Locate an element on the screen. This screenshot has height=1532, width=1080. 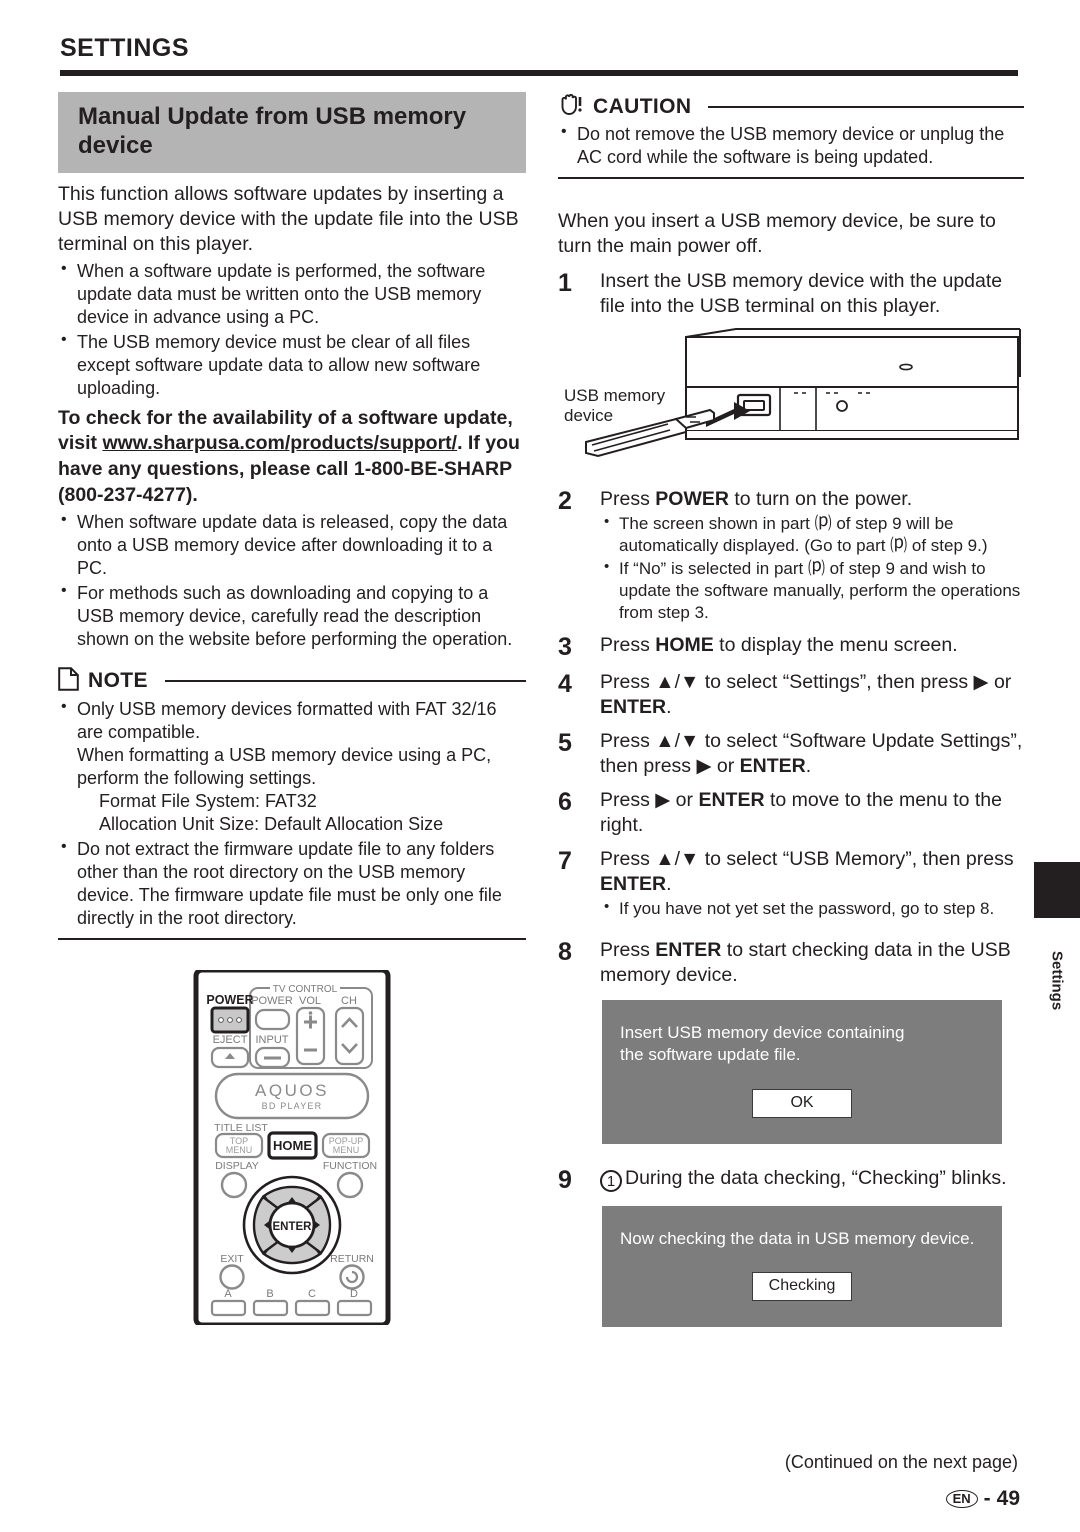
tv-control-label: TV CONTROL is located at coordinates (305, 989).